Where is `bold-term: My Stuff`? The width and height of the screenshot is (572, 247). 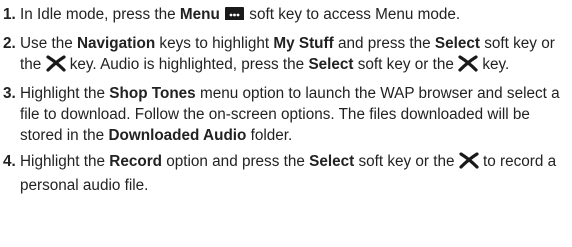
bold-term: My Stuff is located at coordinates (303, 43).